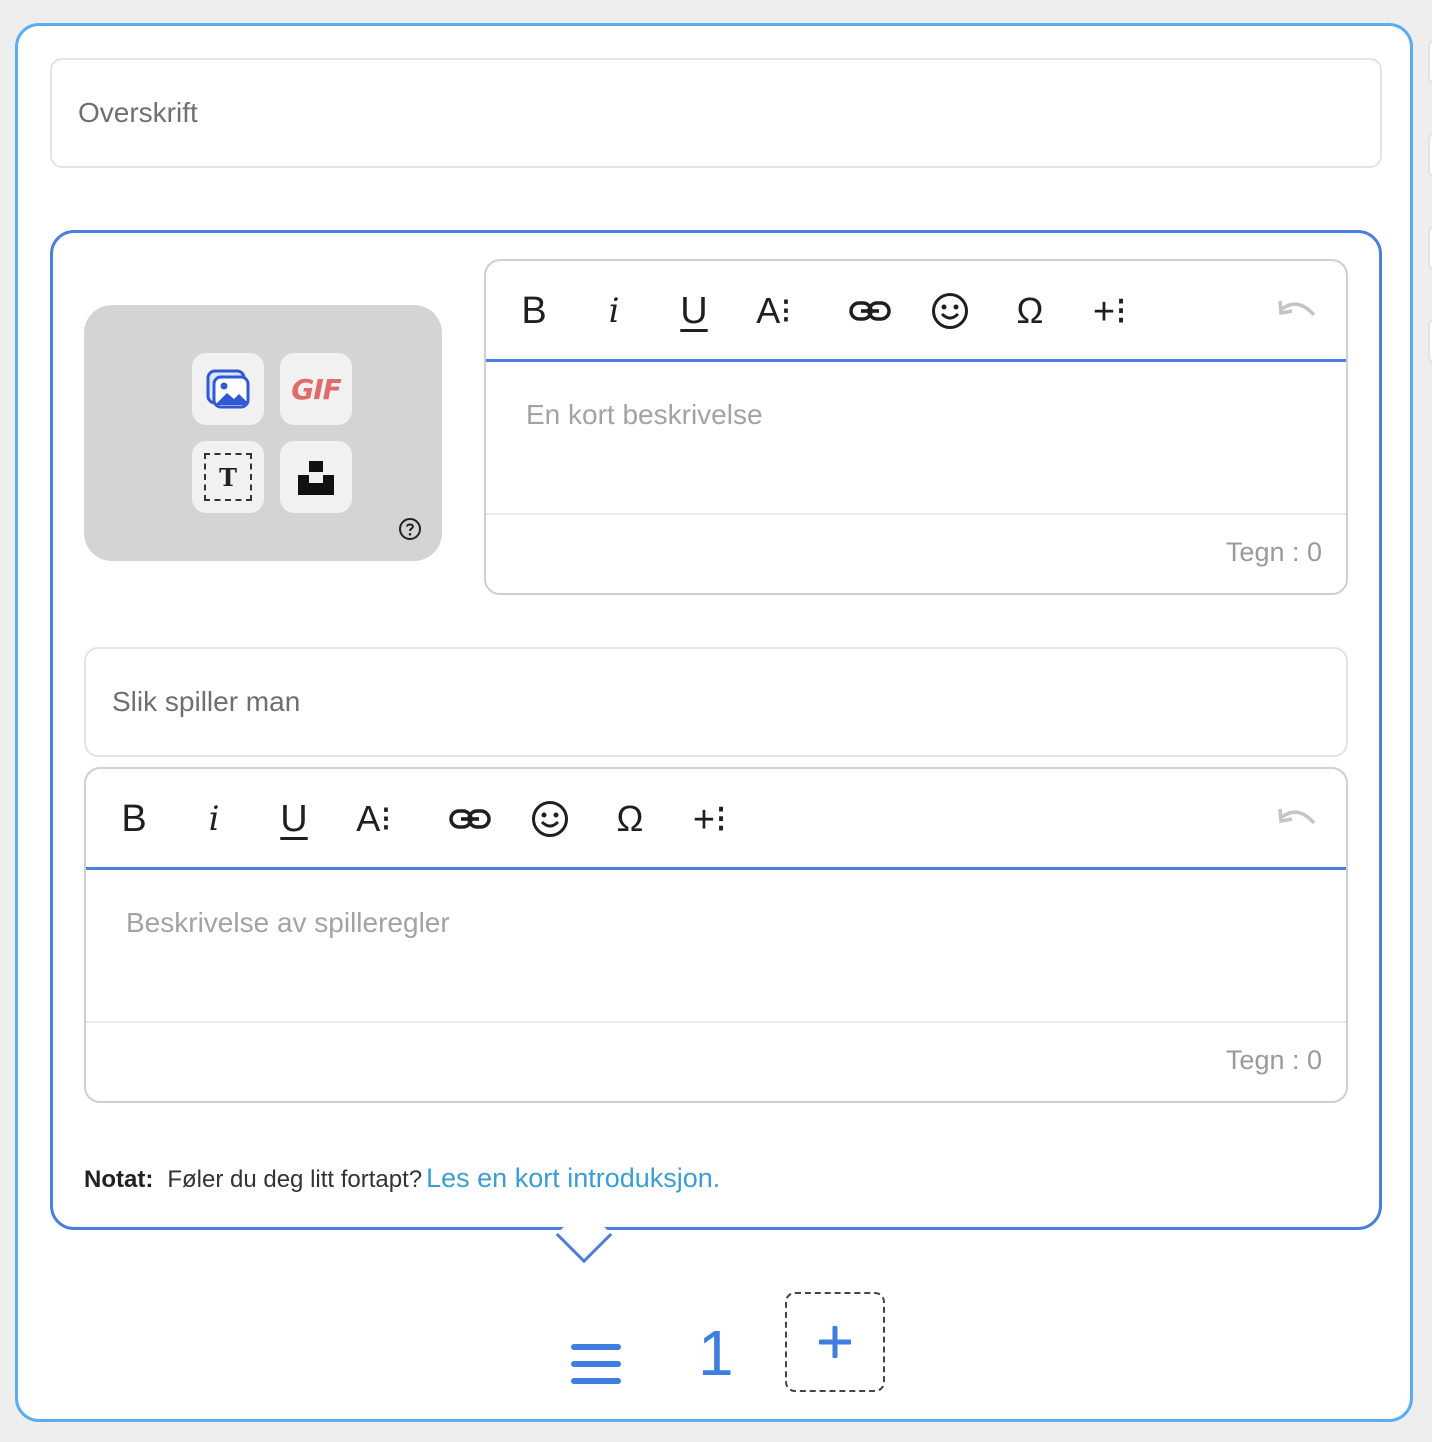  I want to click on text-frame-icon: T, so click(228, 477).